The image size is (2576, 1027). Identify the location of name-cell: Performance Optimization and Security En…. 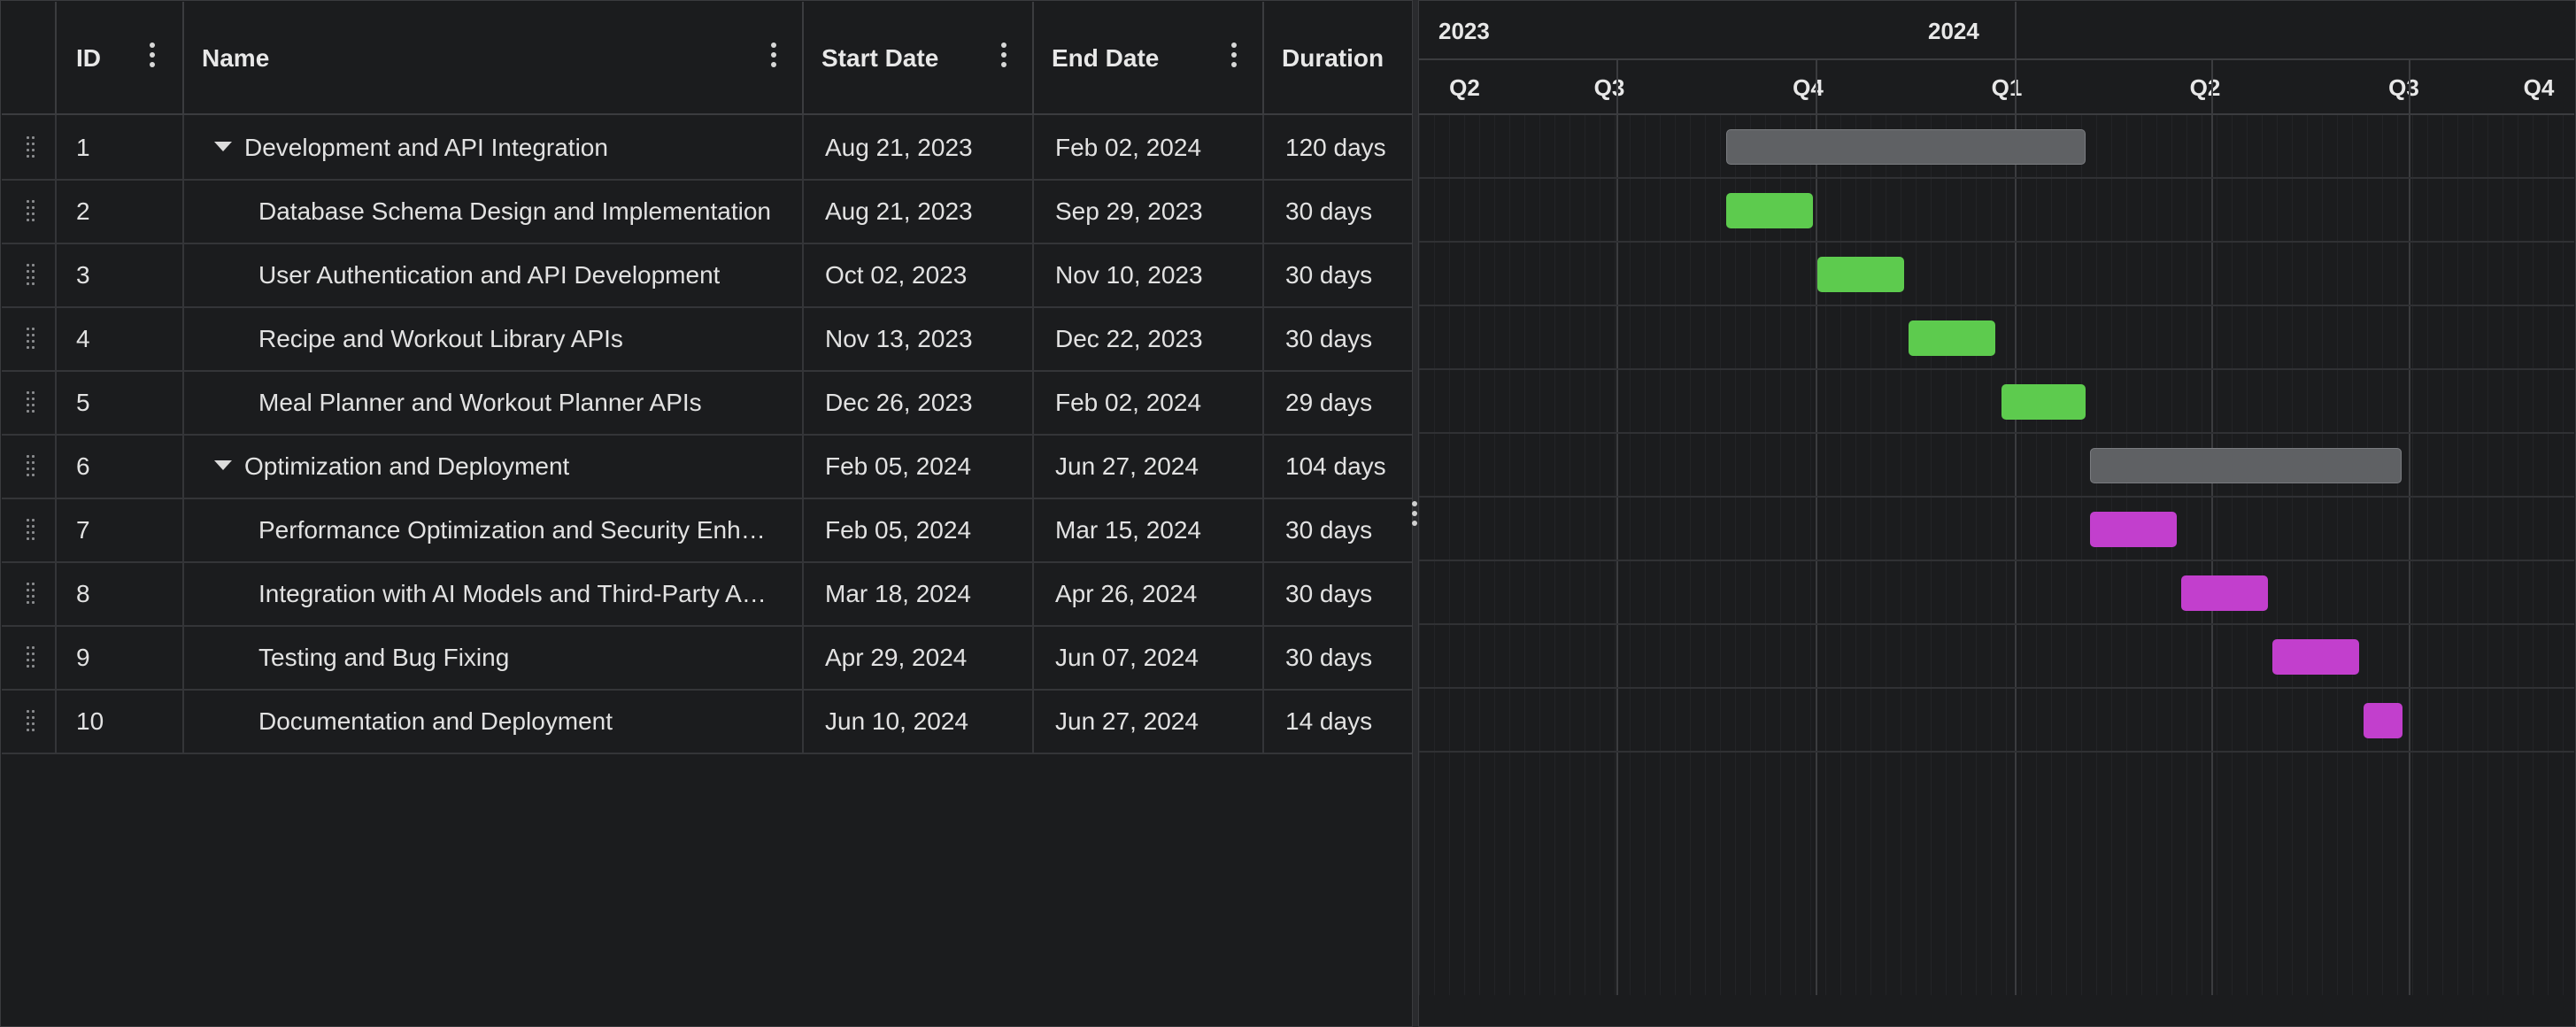
(494, 529).